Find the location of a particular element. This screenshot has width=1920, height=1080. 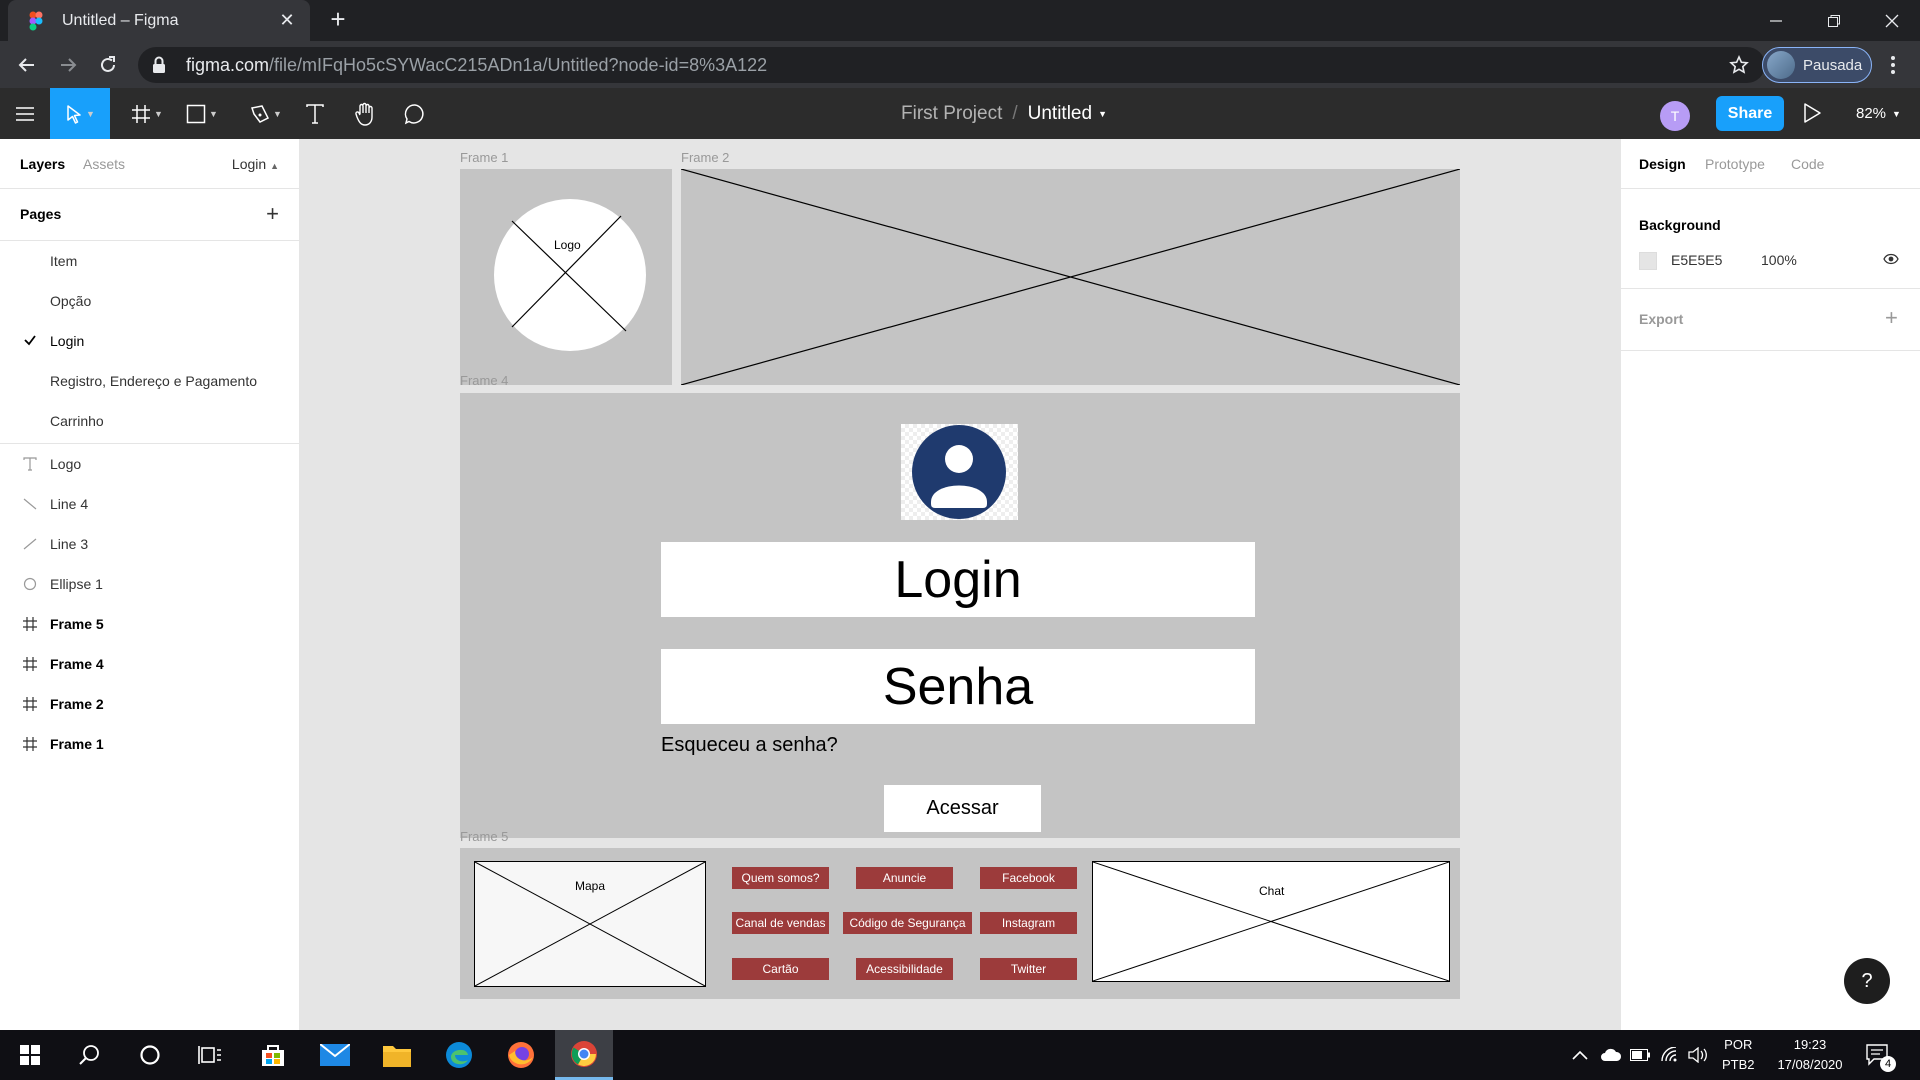

background-swatch is located at coordinates (1648, 261).